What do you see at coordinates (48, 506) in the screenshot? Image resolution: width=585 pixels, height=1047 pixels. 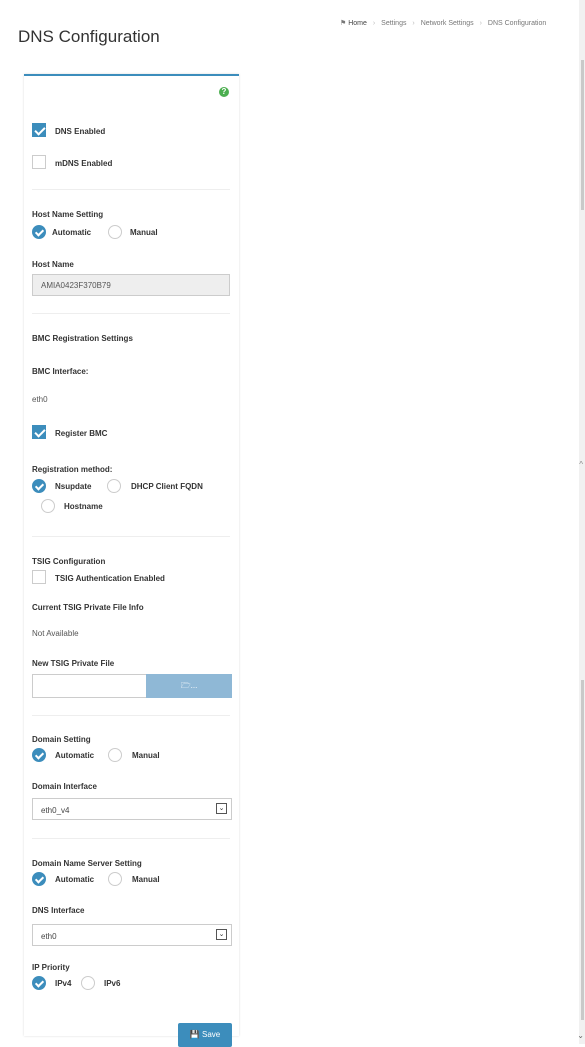 I see `registration-hostname-radio` at bounding box center [48, 506].